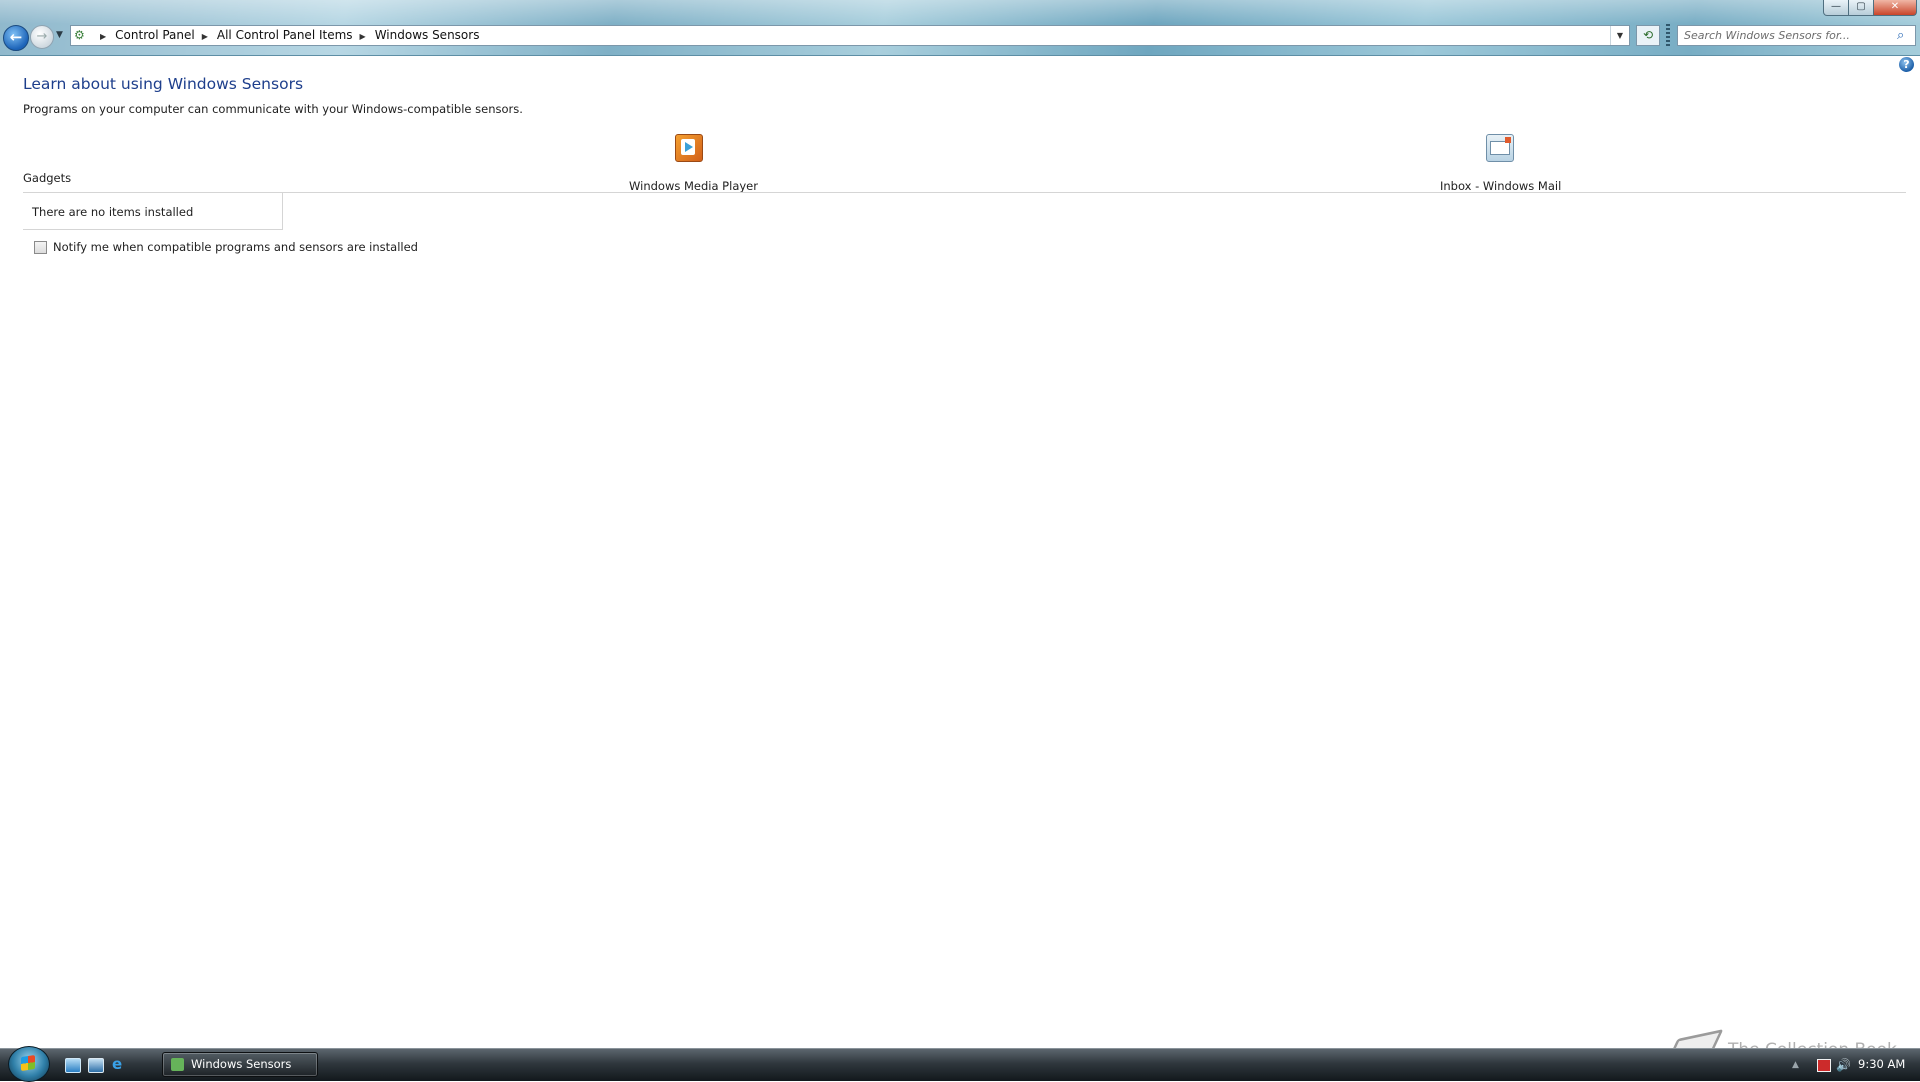 Image resolution: width=1920 pixels, height=1082 pixels. Describe the element at coordinates (1501, 163) in the screenshot. I see `program-windows-mail: Inbox - Windows Mail` at that location.